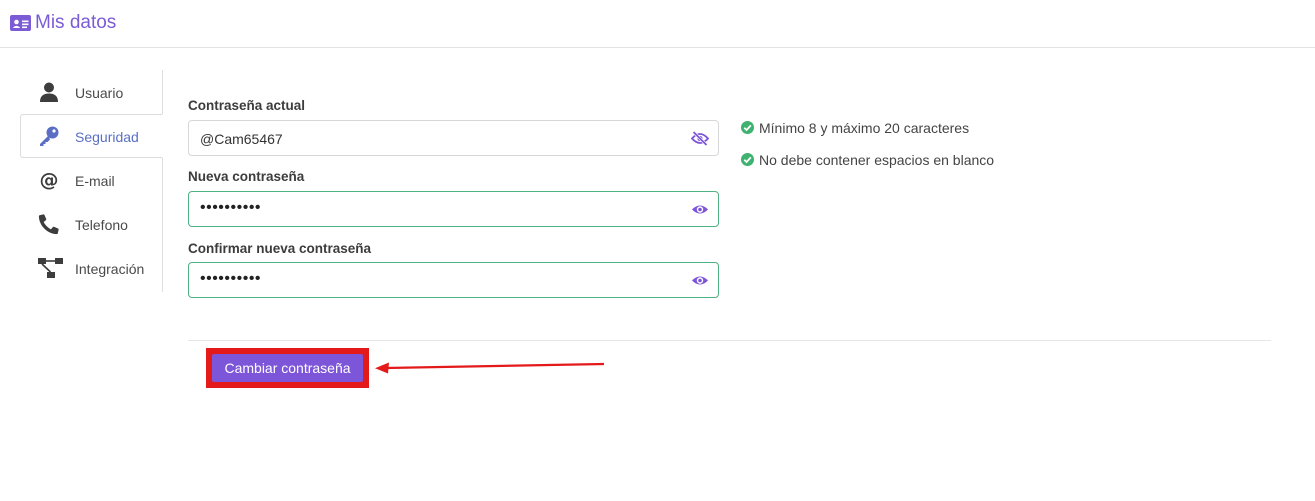  I want to click on key-icon, so click(49, 136).